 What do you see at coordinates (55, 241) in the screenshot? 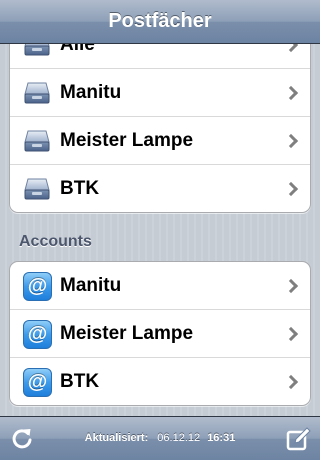
I see `accounts-section-header: Accounts` at bounding box center [55, 241].